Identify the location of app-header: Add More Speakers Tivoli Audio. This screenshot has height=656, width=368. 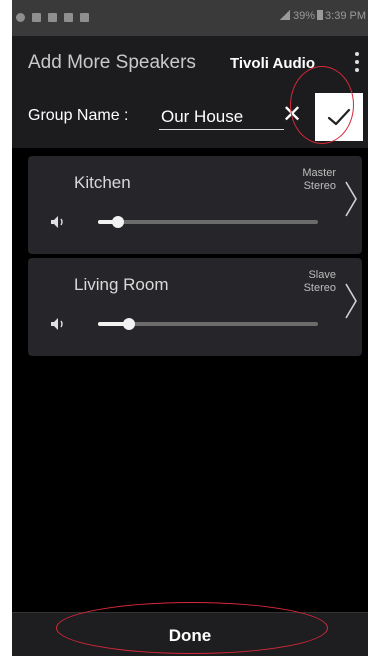
(190, 62).